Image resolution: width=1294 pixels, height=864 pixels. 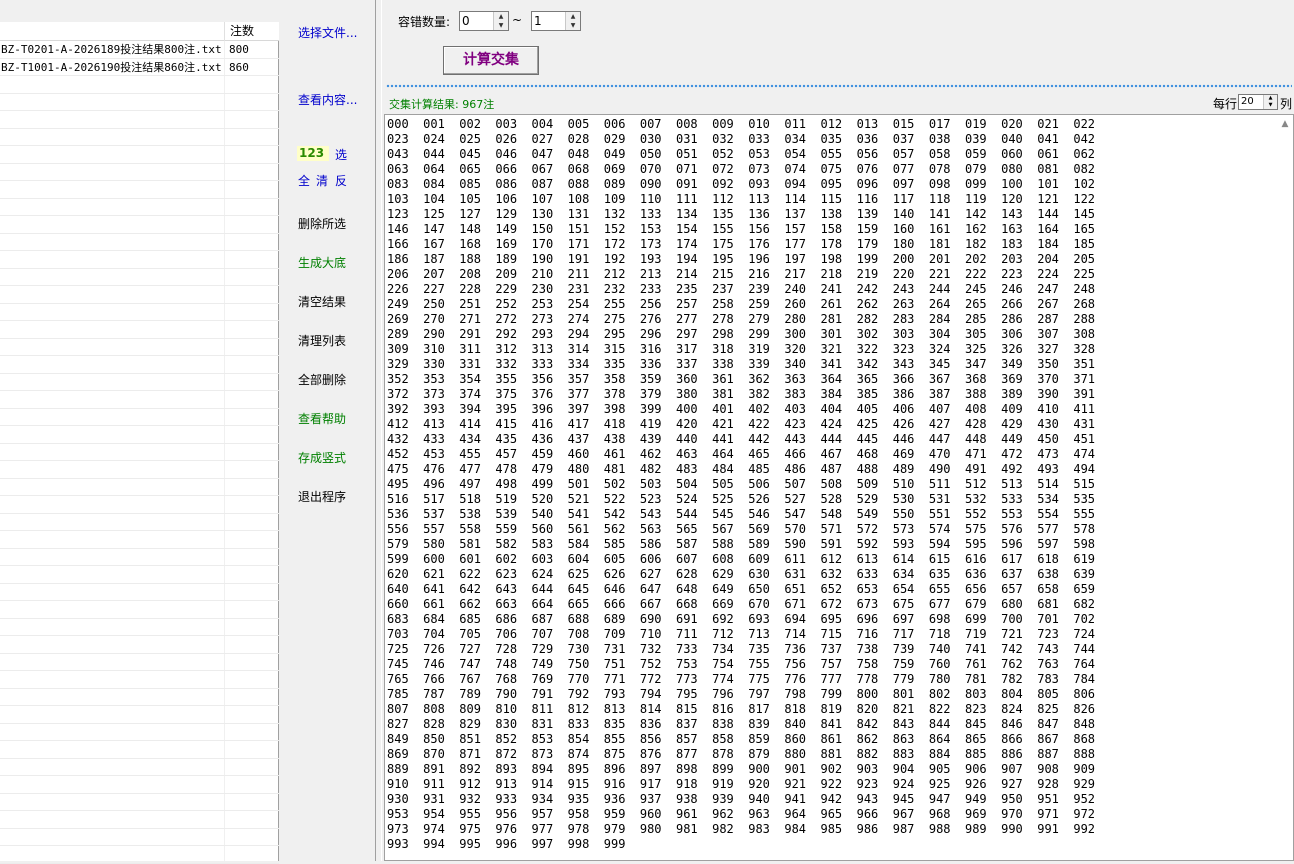 What do you see at coordinates (1258, 102) in the screenshot?
I see `per-row-spinner: 20 ▲ ▼` at bounding box center [1258, 102].